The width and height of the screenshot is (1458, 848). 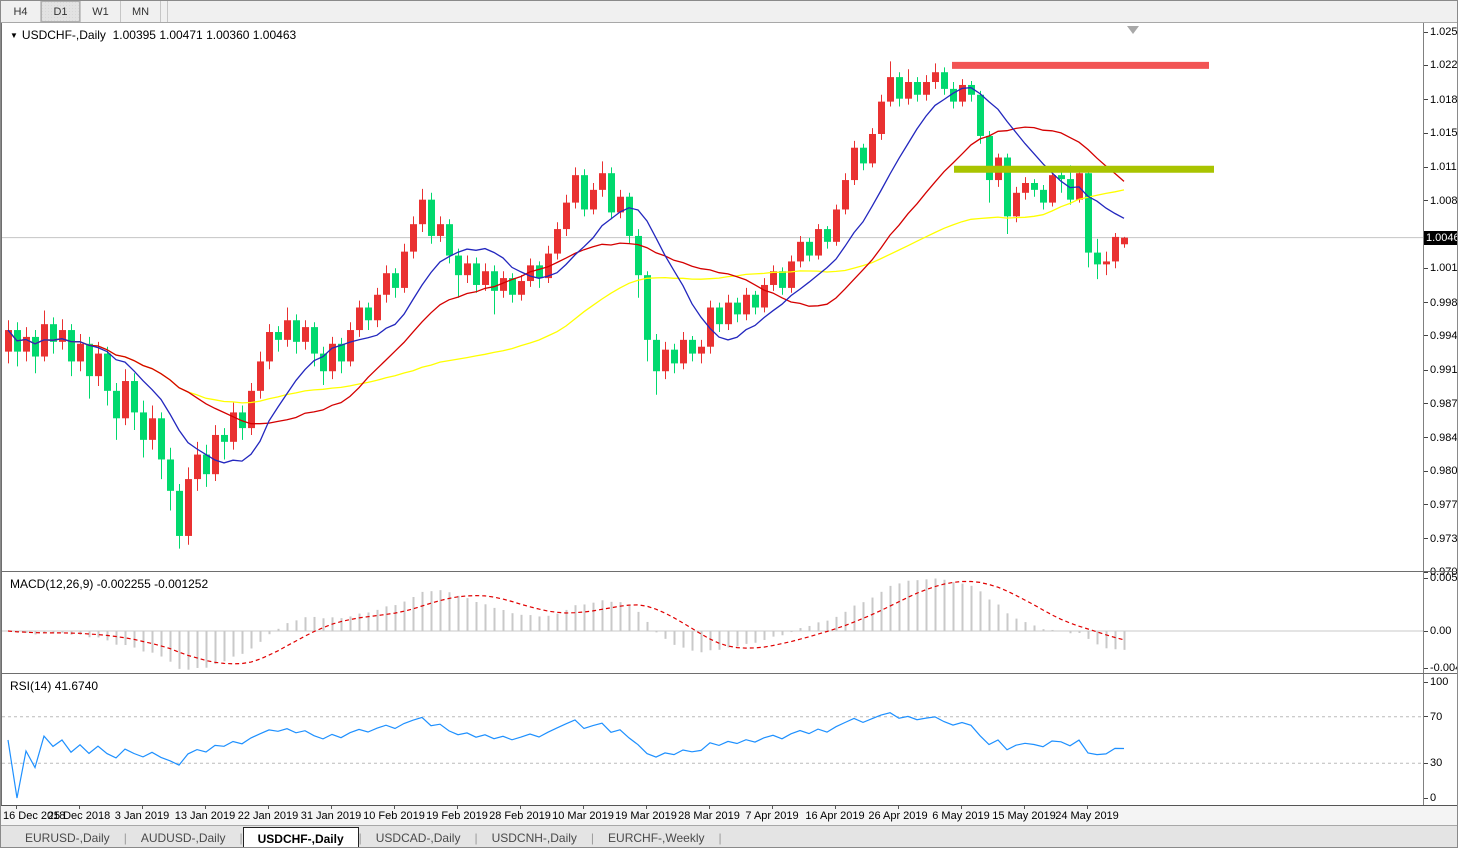 I want to click on tab-eurusd-daily: EURUSD-,Daily, so click(x=67, y=836).